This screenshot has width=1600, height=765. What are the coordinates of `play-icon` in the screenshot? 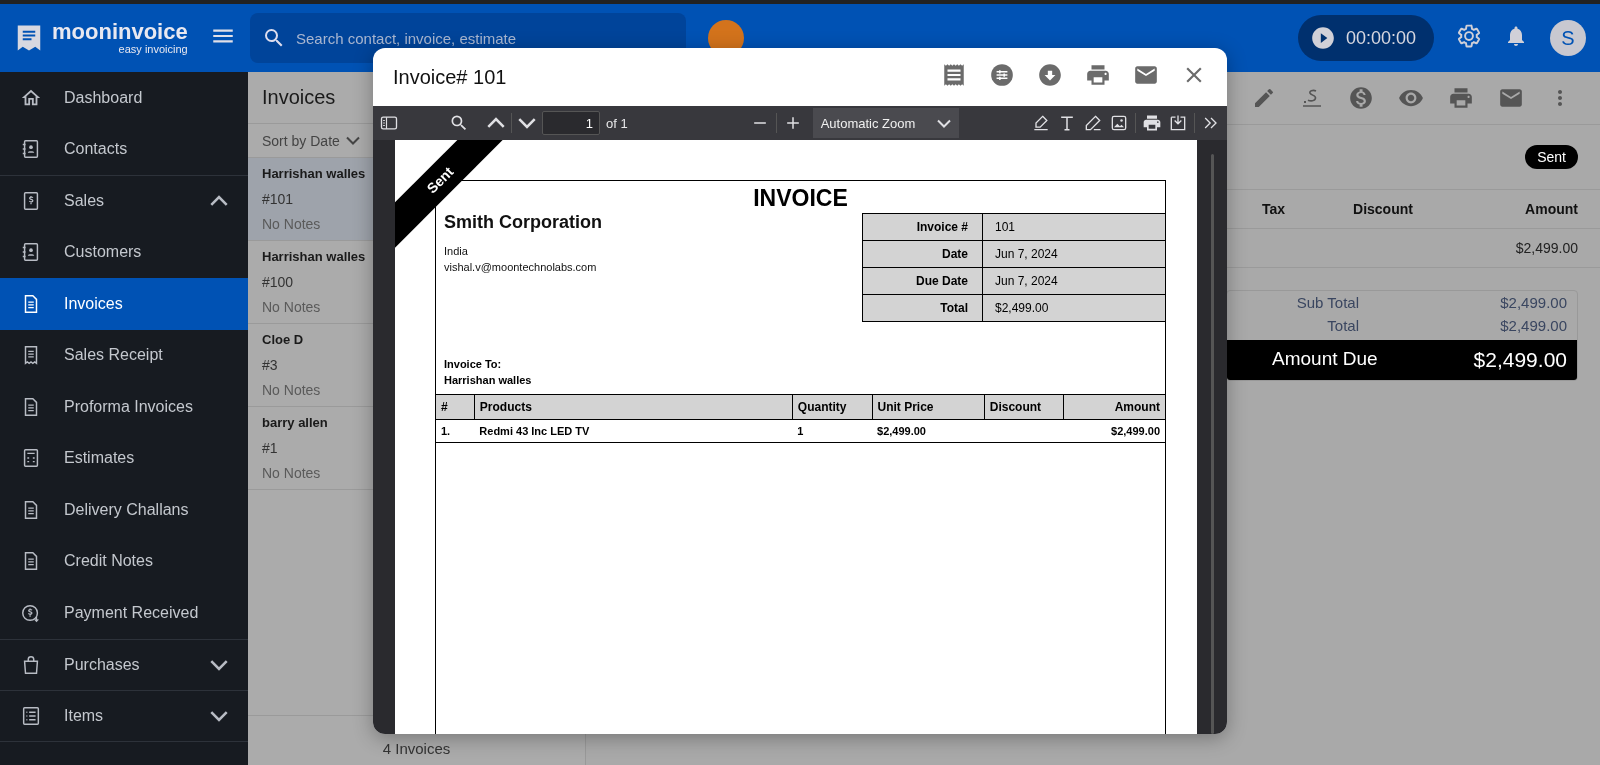 It's located at (1322, 38).